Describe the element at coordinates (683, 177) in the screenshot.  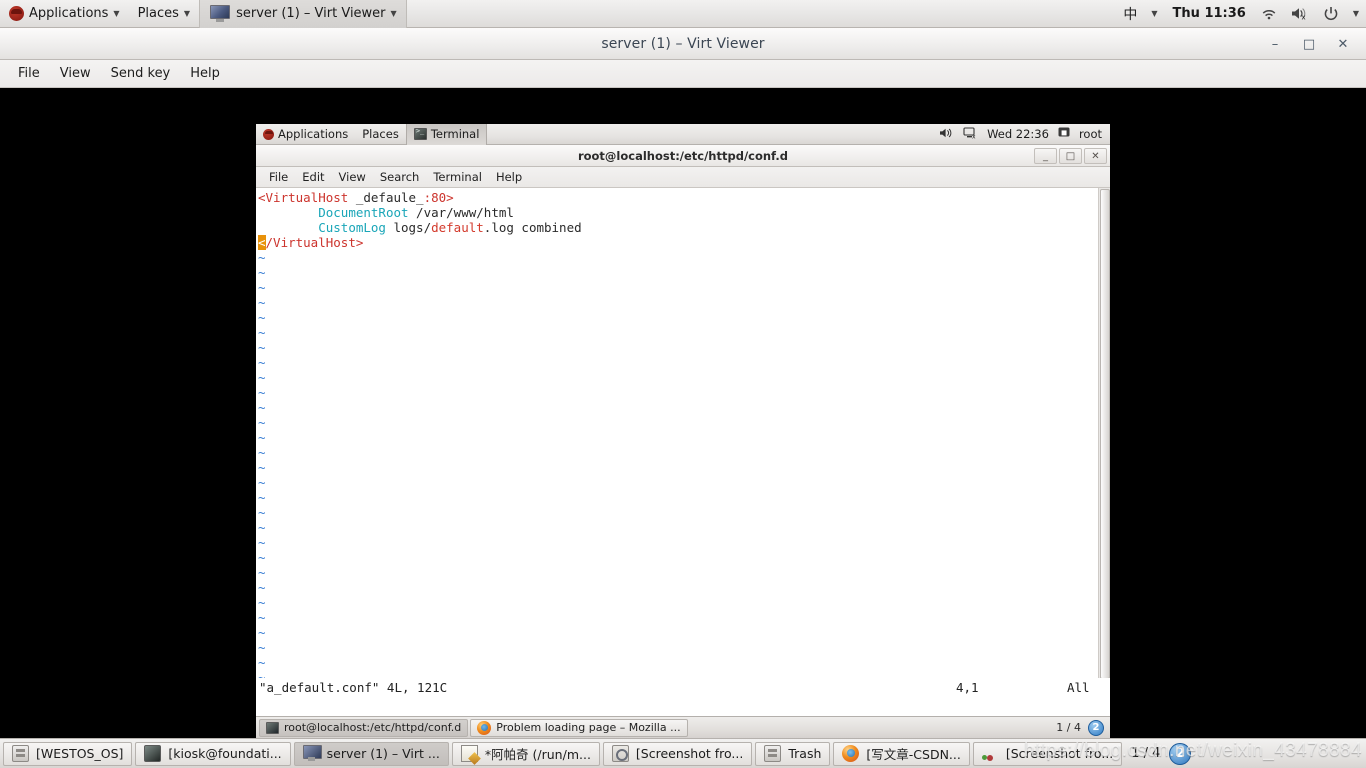
I see `terminal-menubar: File Edit View Search Terminal Help` at that location.